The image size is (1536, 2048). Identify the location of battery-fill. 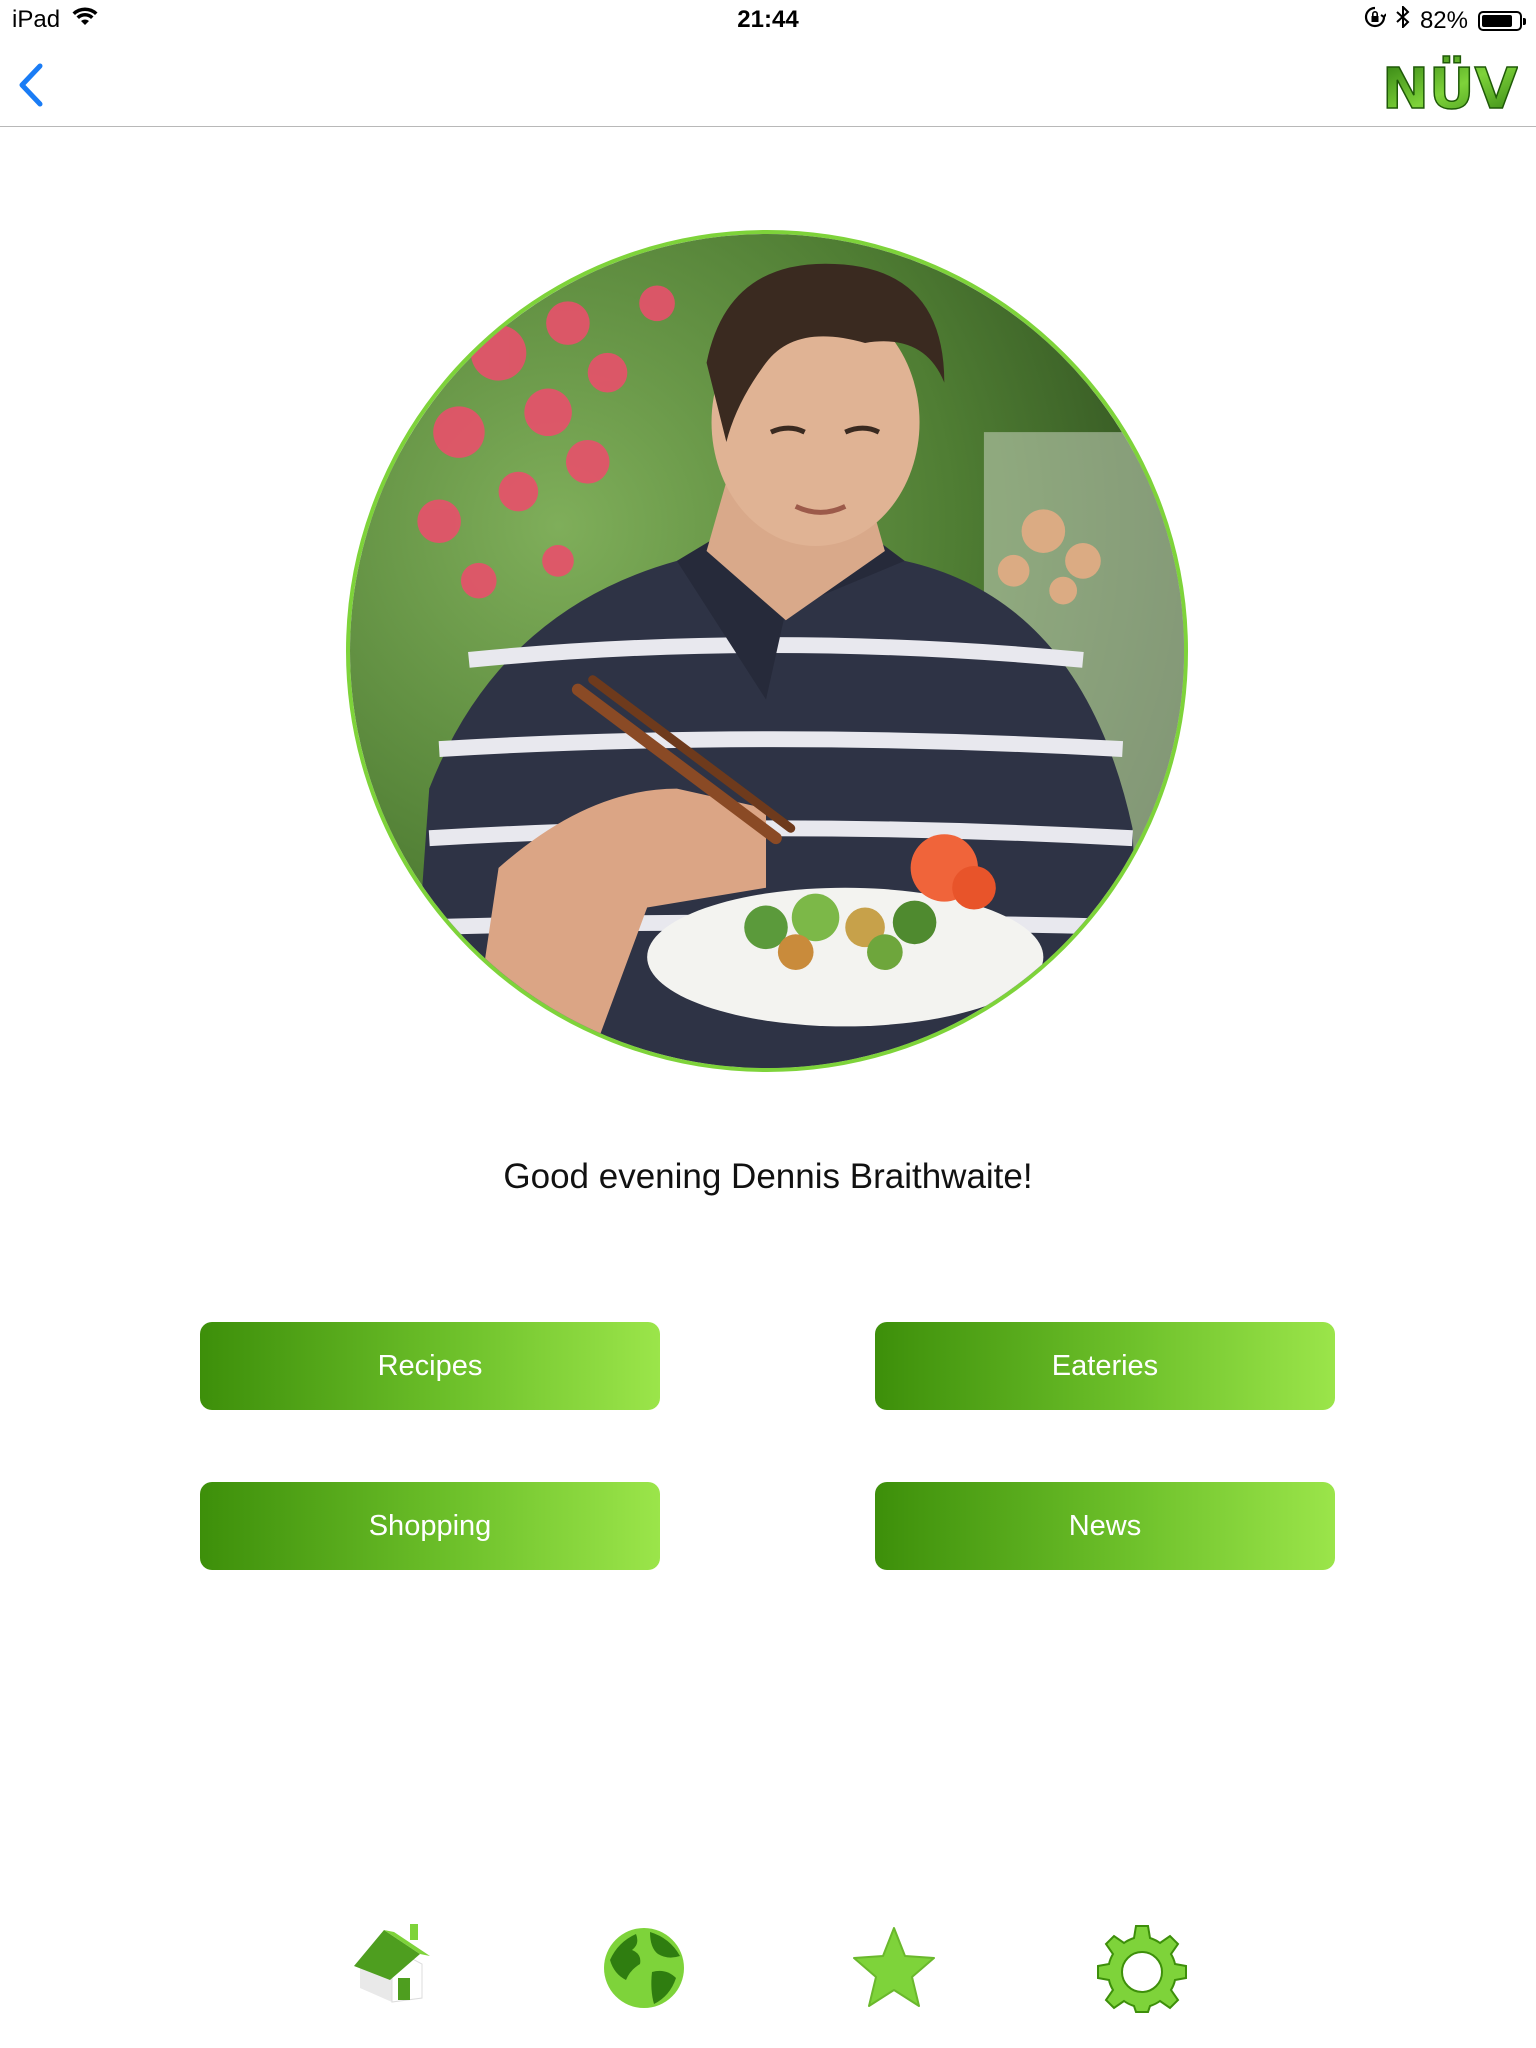
(1497, 20).